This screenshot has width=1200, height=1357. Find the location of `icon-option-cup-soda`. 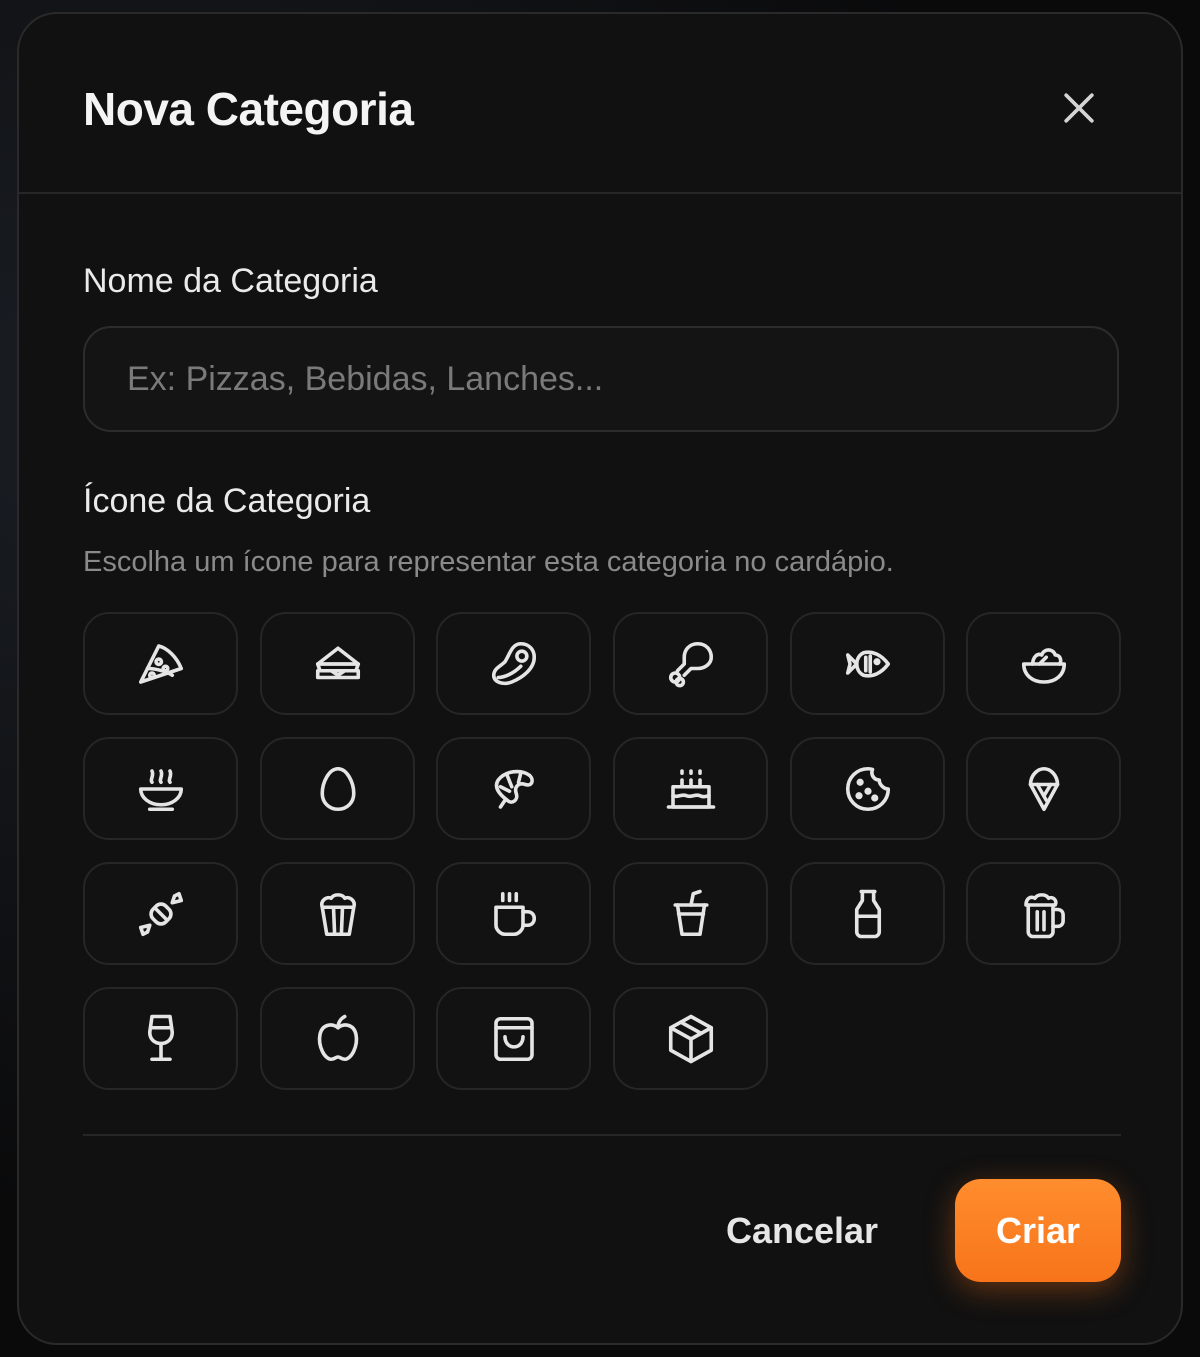

icon-option-cup-soda is located at coordinates (690, 913).